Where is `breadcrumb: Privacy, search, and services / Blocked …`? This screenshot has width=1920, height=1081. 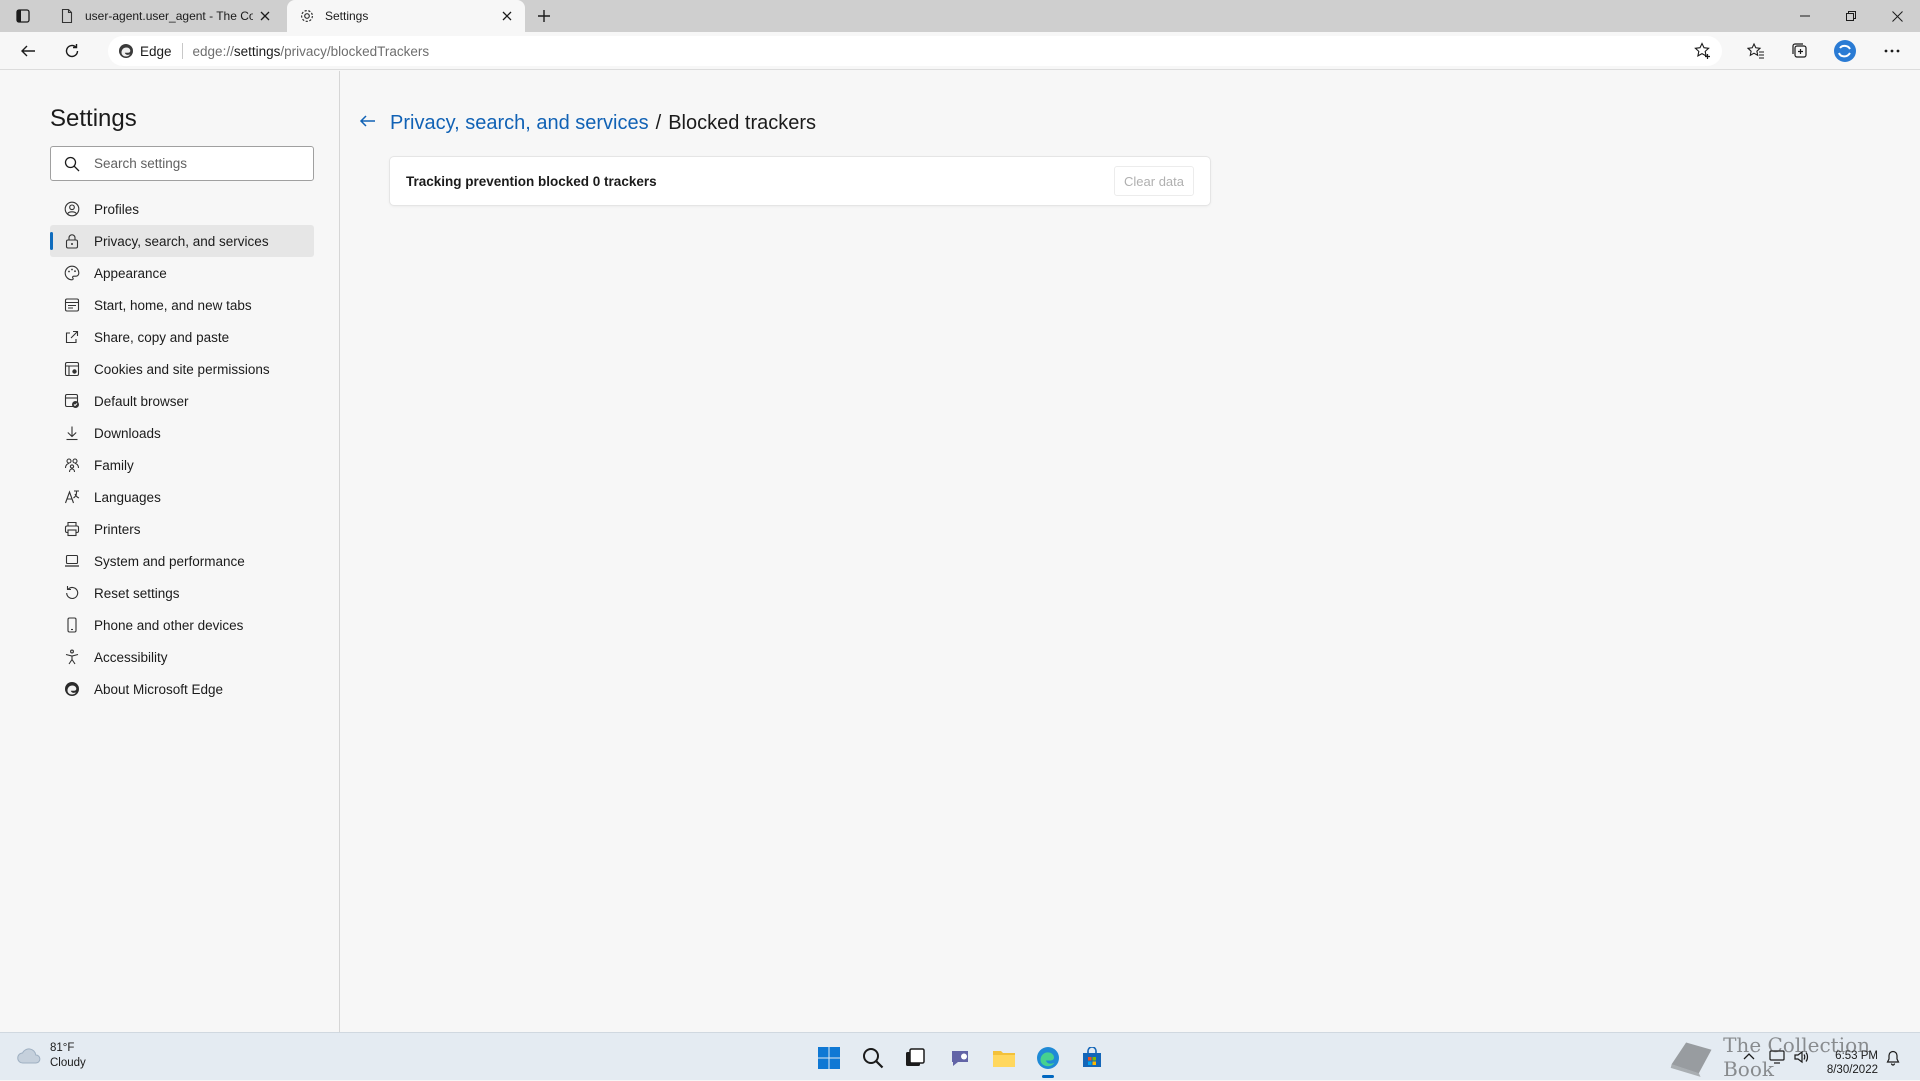
breadcrumb: Privacy, search, and services / Blocked … is located at coordinates (603, 123).